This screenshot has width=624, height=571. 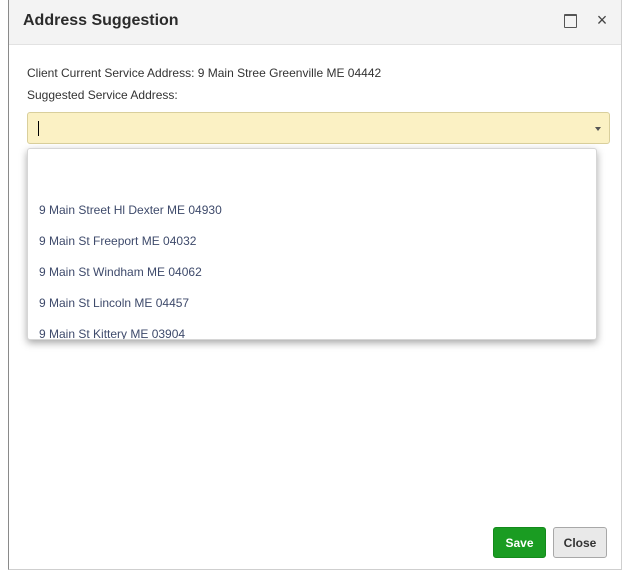 I want to click on save-button: Save, so click(x=519, y=542).